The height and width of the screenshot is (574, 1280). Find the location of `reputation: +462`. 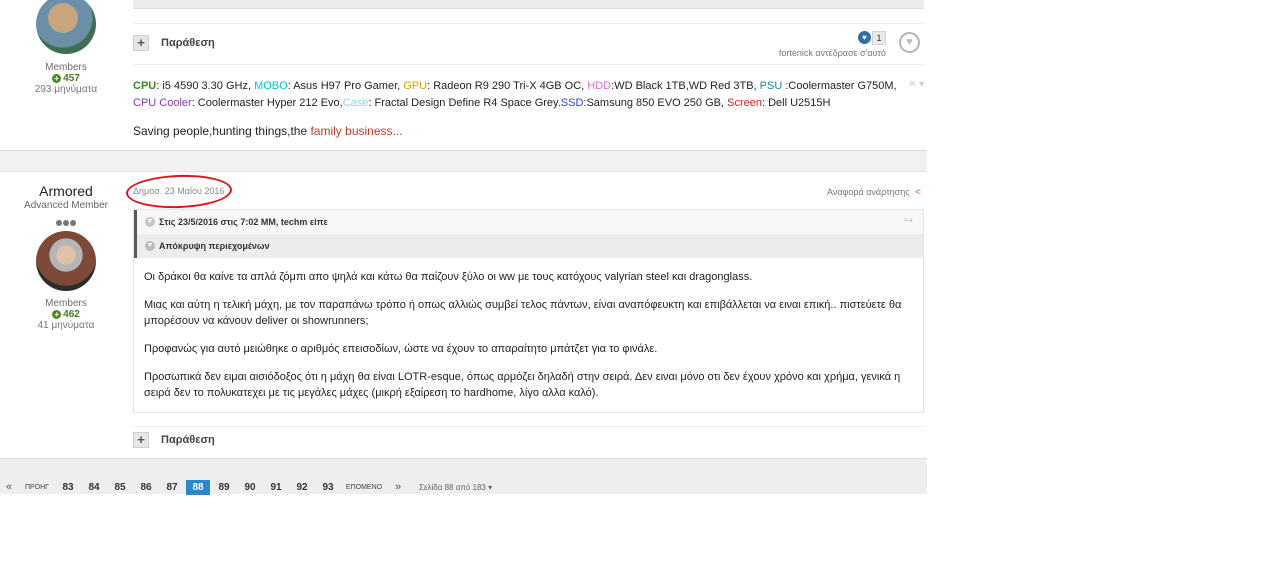

reputation: +462 is located at coordinates (66, 314).